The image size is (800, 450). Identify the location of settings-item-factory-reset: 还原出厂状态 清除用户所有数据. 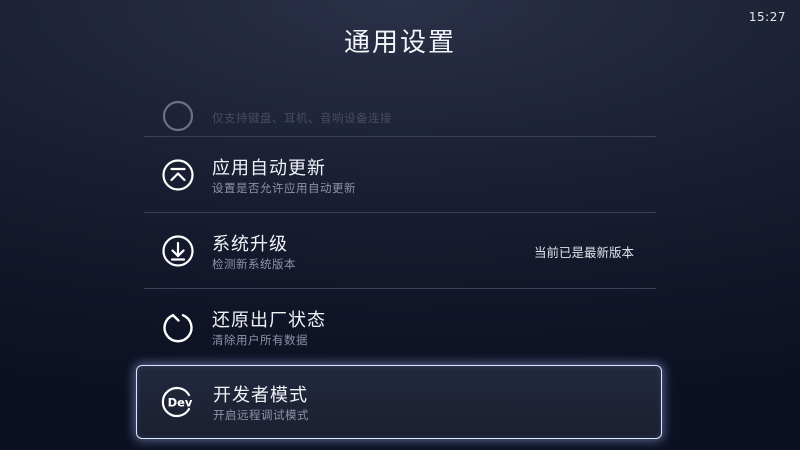
(400, 327).